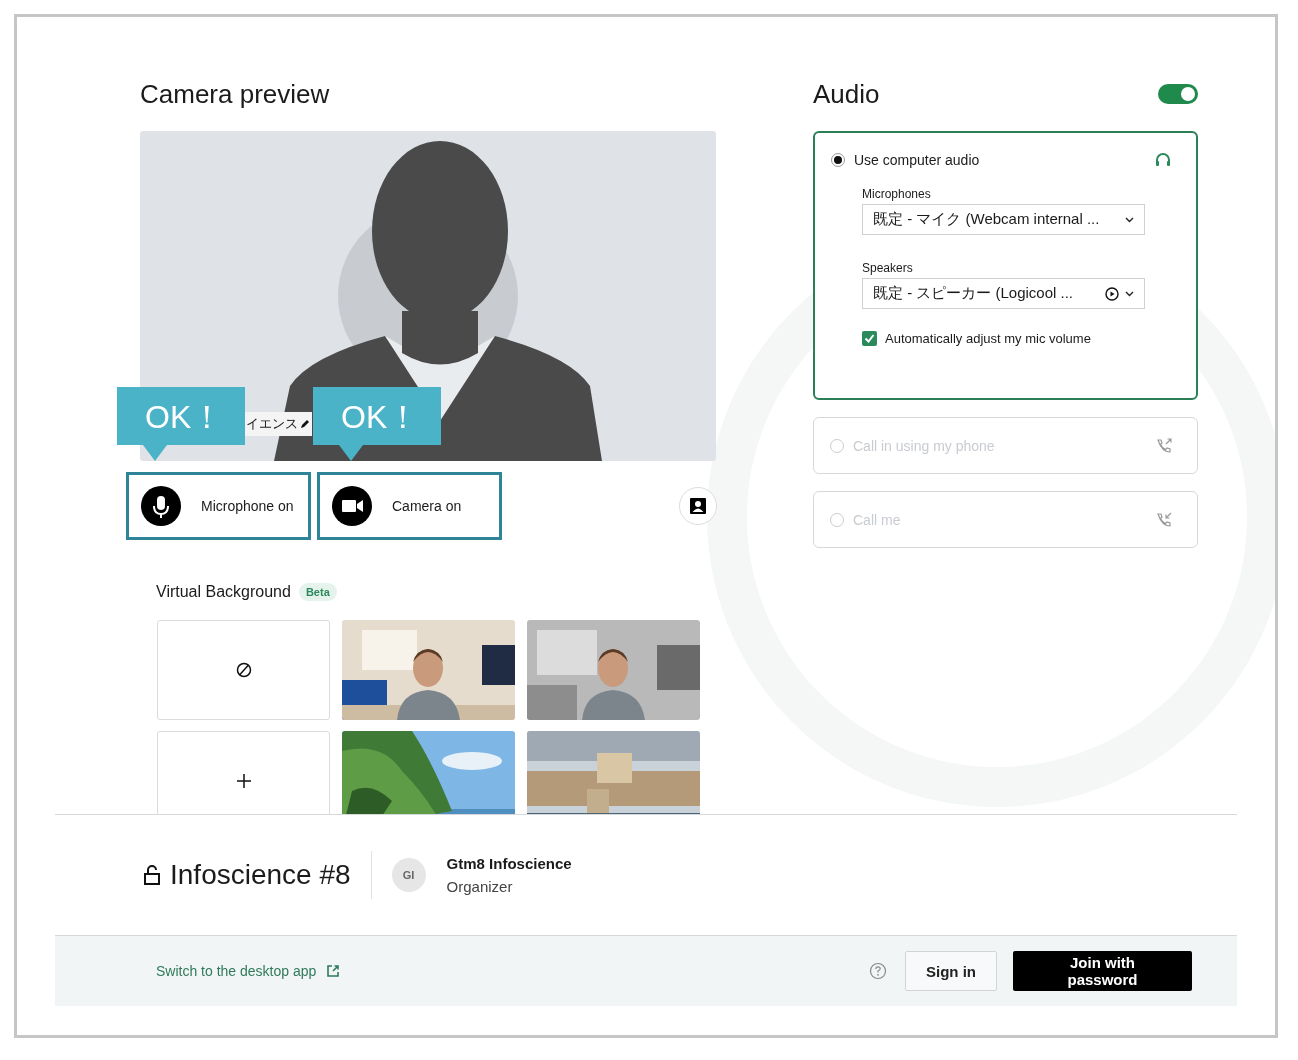  What do you see at coordinates (236, 971) in the screenshot?
I see `desktop-app-link: Switch to the desktop app` at bounding box center [236, 971].